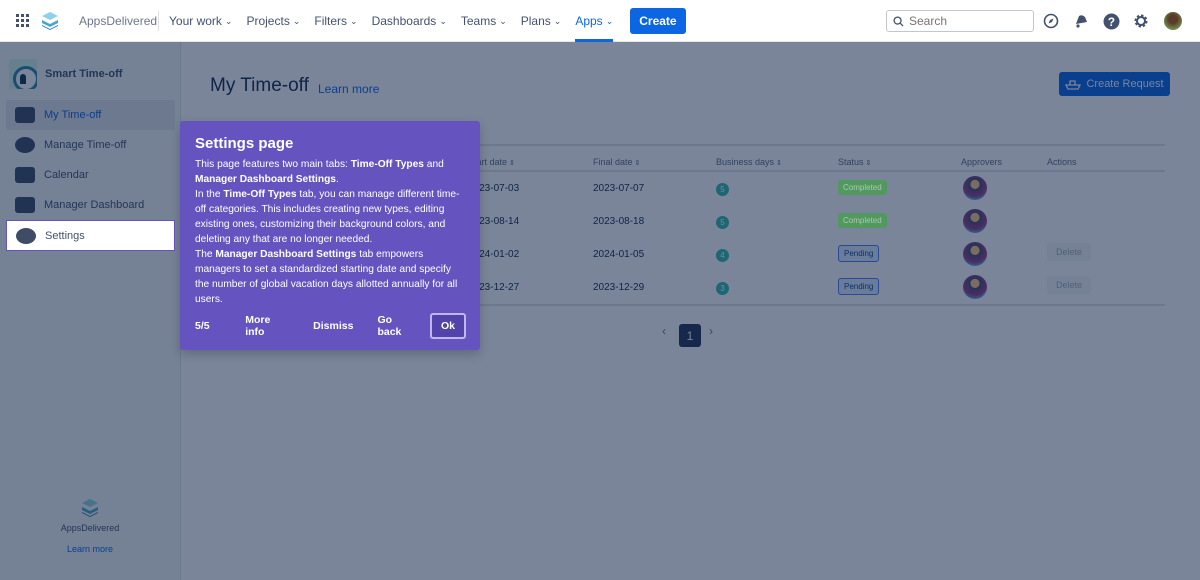 Image resolution: width=1200 pixels, height=580 pixels. Describe the element at coordinates (1081, 21) in the screenshot. I see `bell-icon` at that location.